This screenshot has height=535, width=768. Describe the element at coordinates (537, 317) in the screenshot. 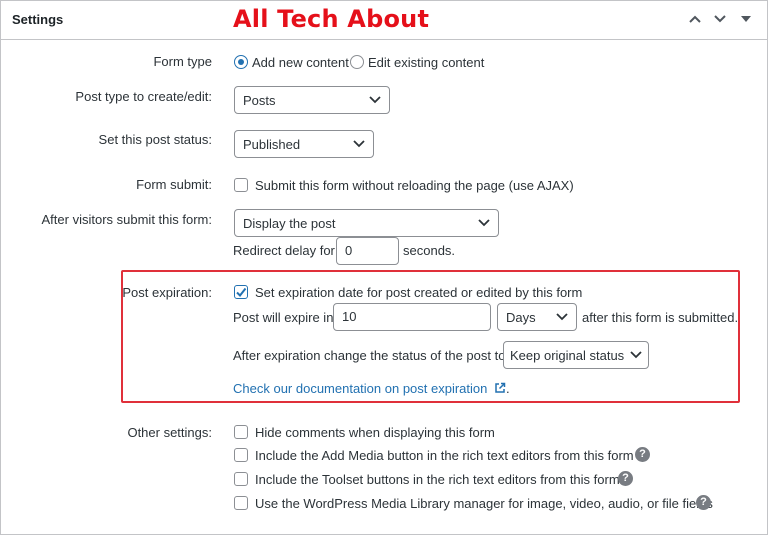

I see `expire-unit-select: Days` at that location.